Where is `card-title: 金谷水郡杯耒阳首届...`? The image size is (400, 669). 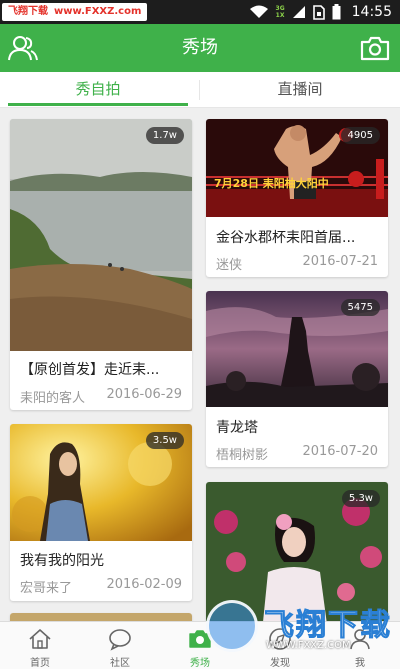
card-title: 金谷水郡杯耒阳首届... is located at coordinates (286, 238).